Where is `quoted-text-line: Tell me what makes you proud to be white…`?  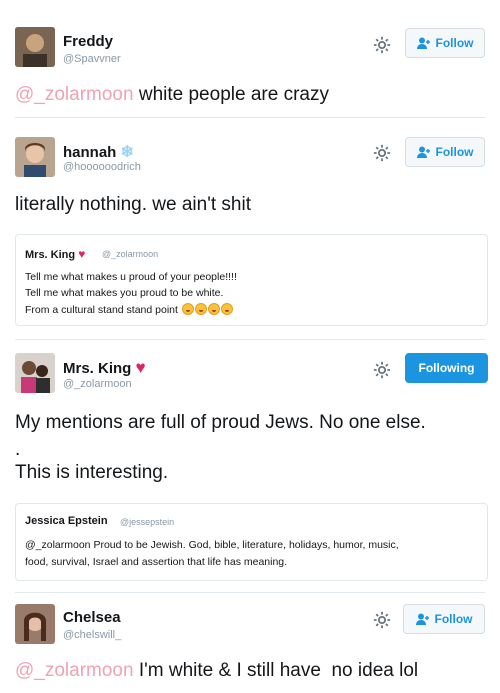 quoted-text-line: Tell me what makes you proud to be white… is located at coordinates (124, 293).